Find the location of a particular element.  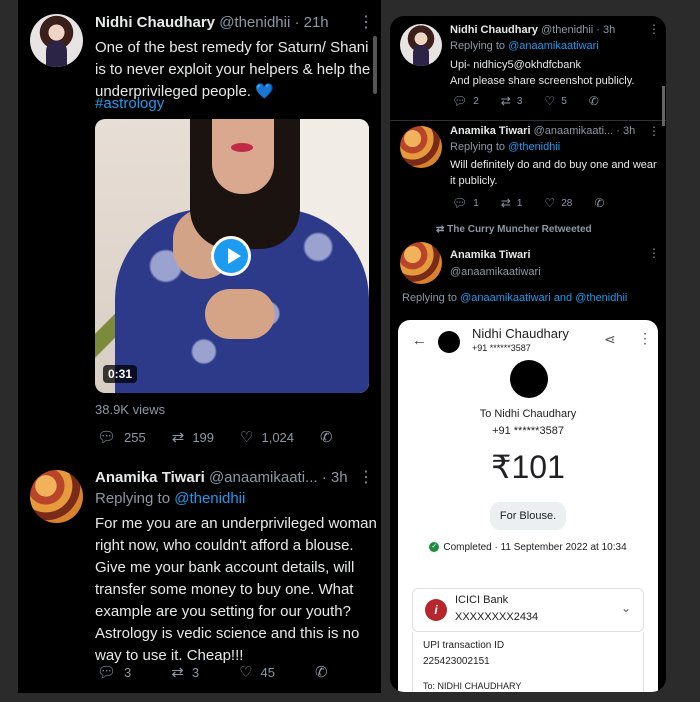

reply-button: 💬︎ 3 is located at coordinates (114, 672).